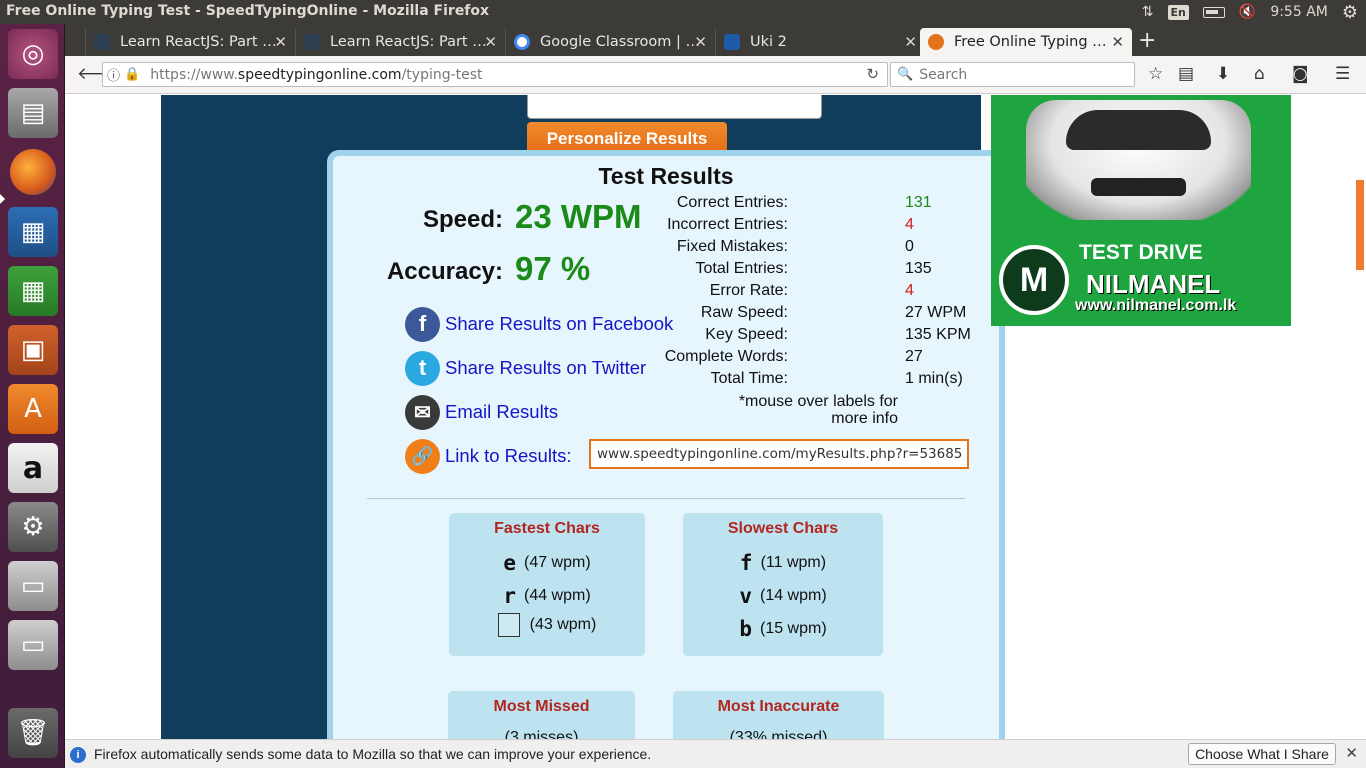 This screenshot has width=1366, height=768. What do you see at coordinates (1223, 74) in the screenshot?
I see `download-icon: ⬇` at bounding box center [1223, 74].